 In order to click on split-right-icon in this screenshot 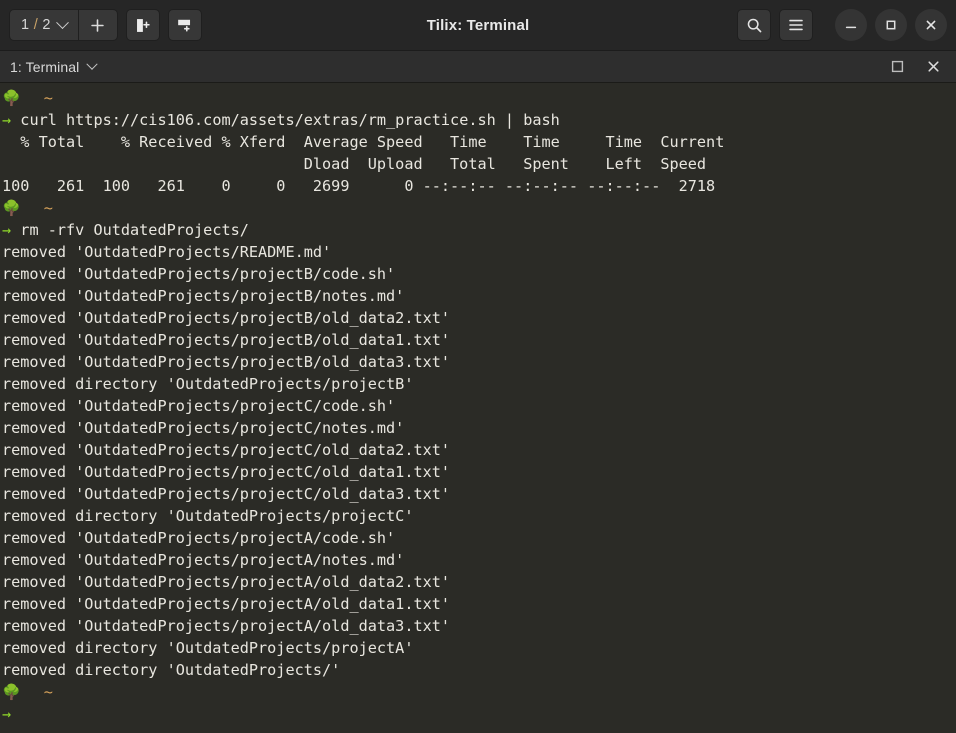, I will do `click(143, 25)`.